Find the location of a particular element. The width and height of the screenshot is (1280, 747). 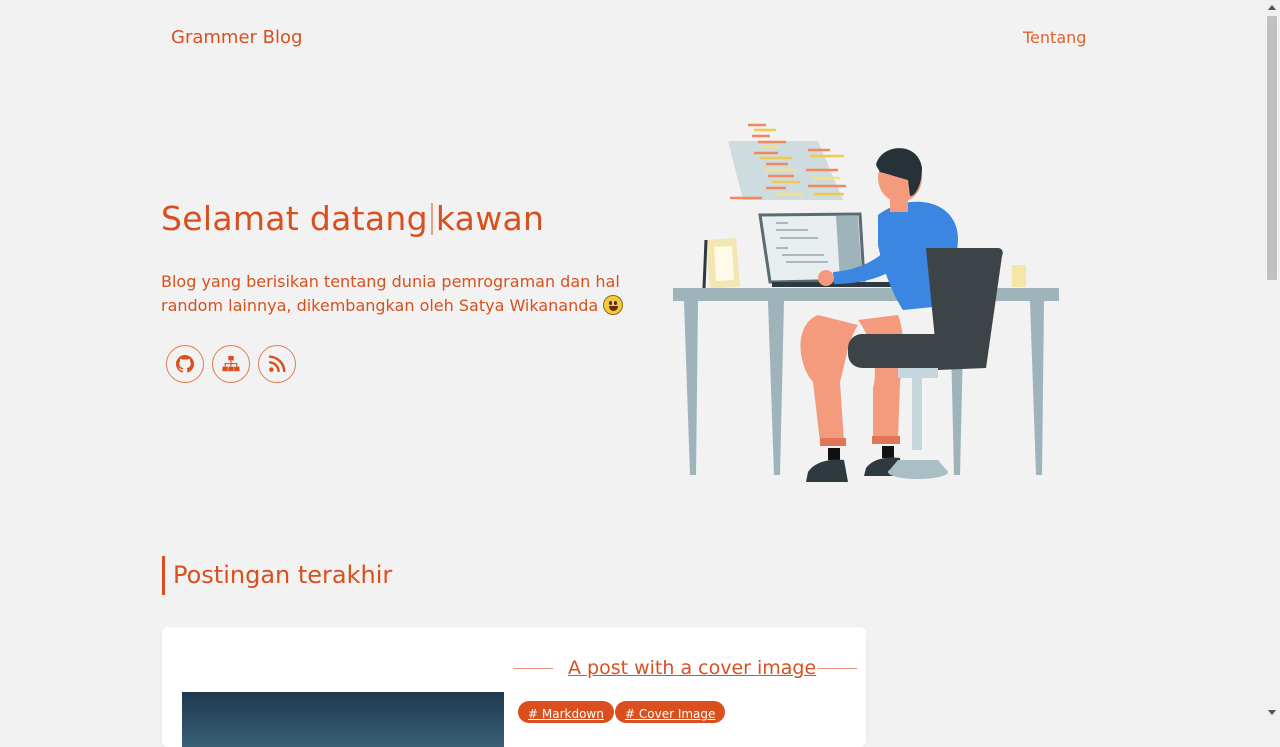

scroll-up-arrow-icon is located at coordinates (1272, 7).